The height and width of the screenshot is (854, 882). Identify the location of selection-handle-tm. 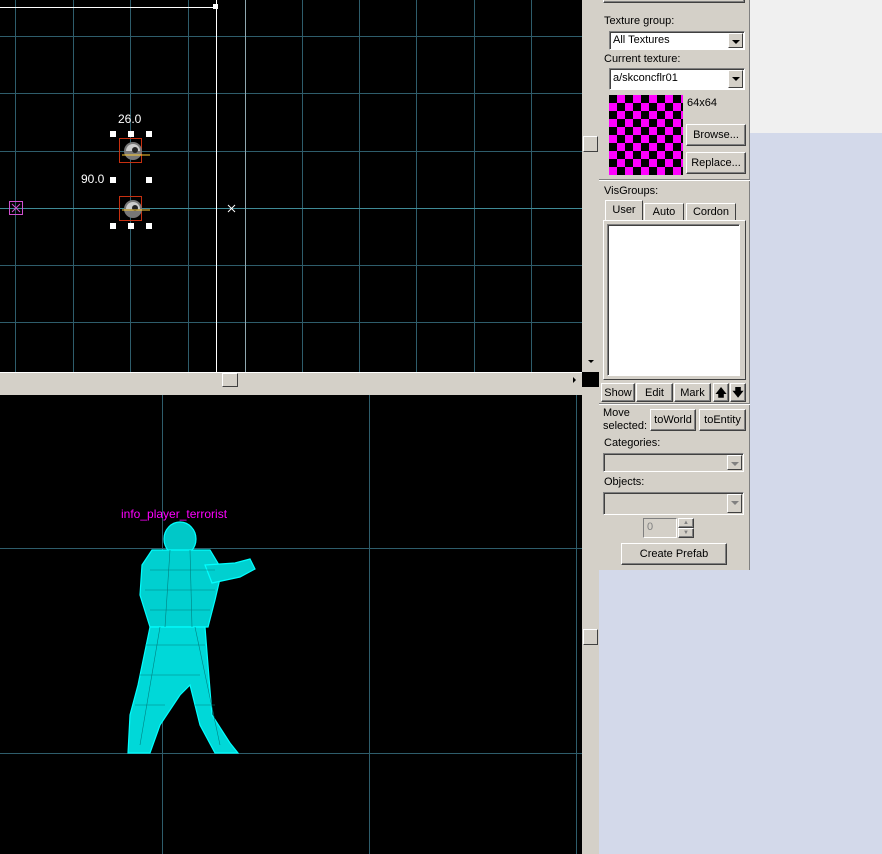
(131, 134).